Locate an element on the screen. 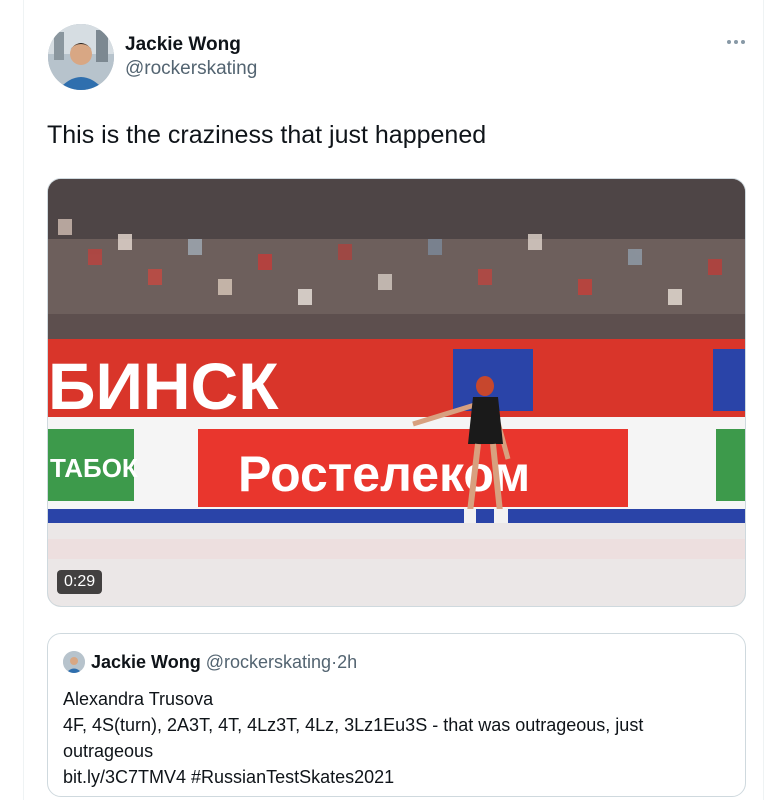  more-horizontal-icon is located at coordinates (736, 42).